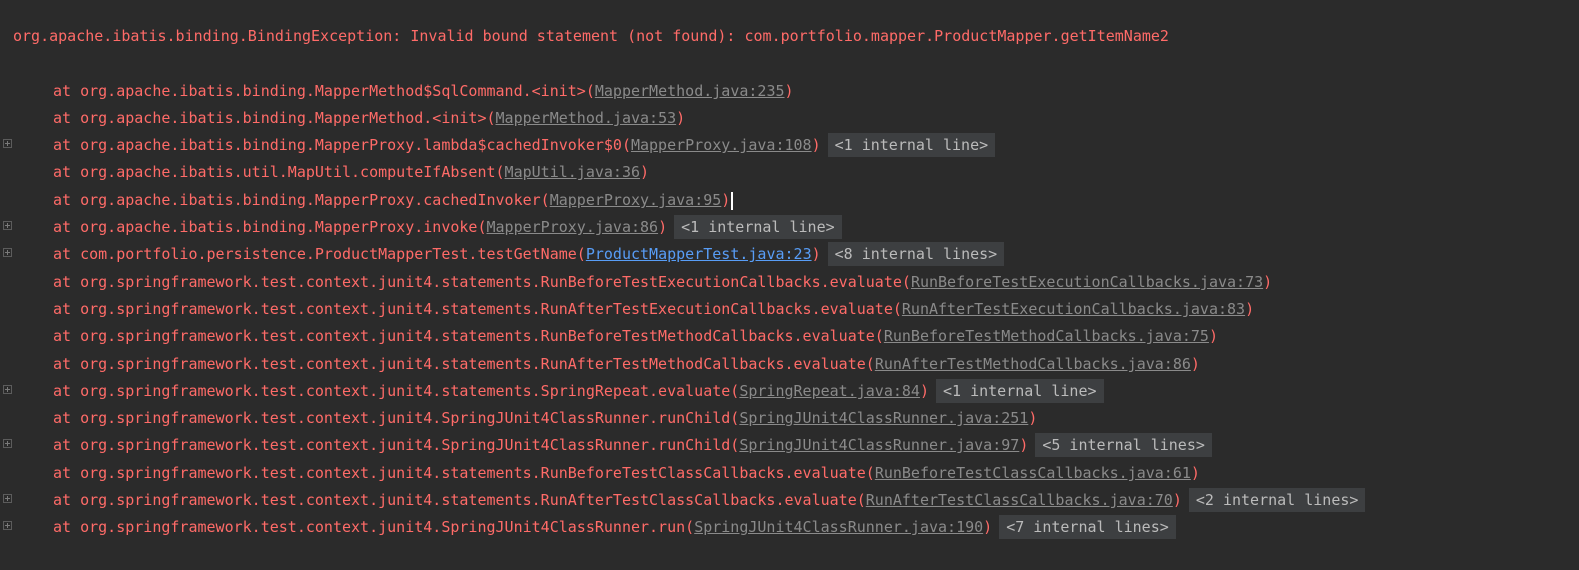 Image resolution: width=1579 pixels, height=570 pixels. I want to click on source-link: MapperProxy.java:86, so click(572, 227).